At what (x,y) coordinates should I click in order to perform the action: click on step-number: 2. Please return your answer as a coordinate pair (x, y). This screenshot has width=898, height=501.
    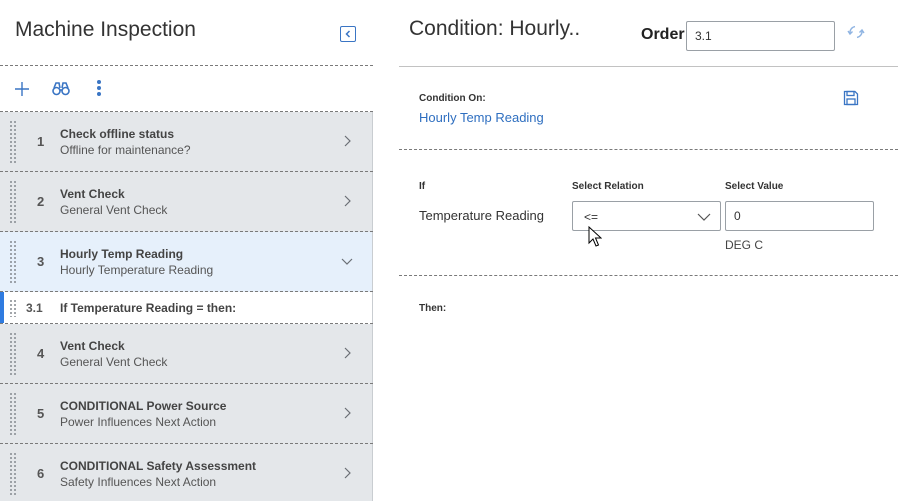
    Looking at the image, I should click on (41, 201).